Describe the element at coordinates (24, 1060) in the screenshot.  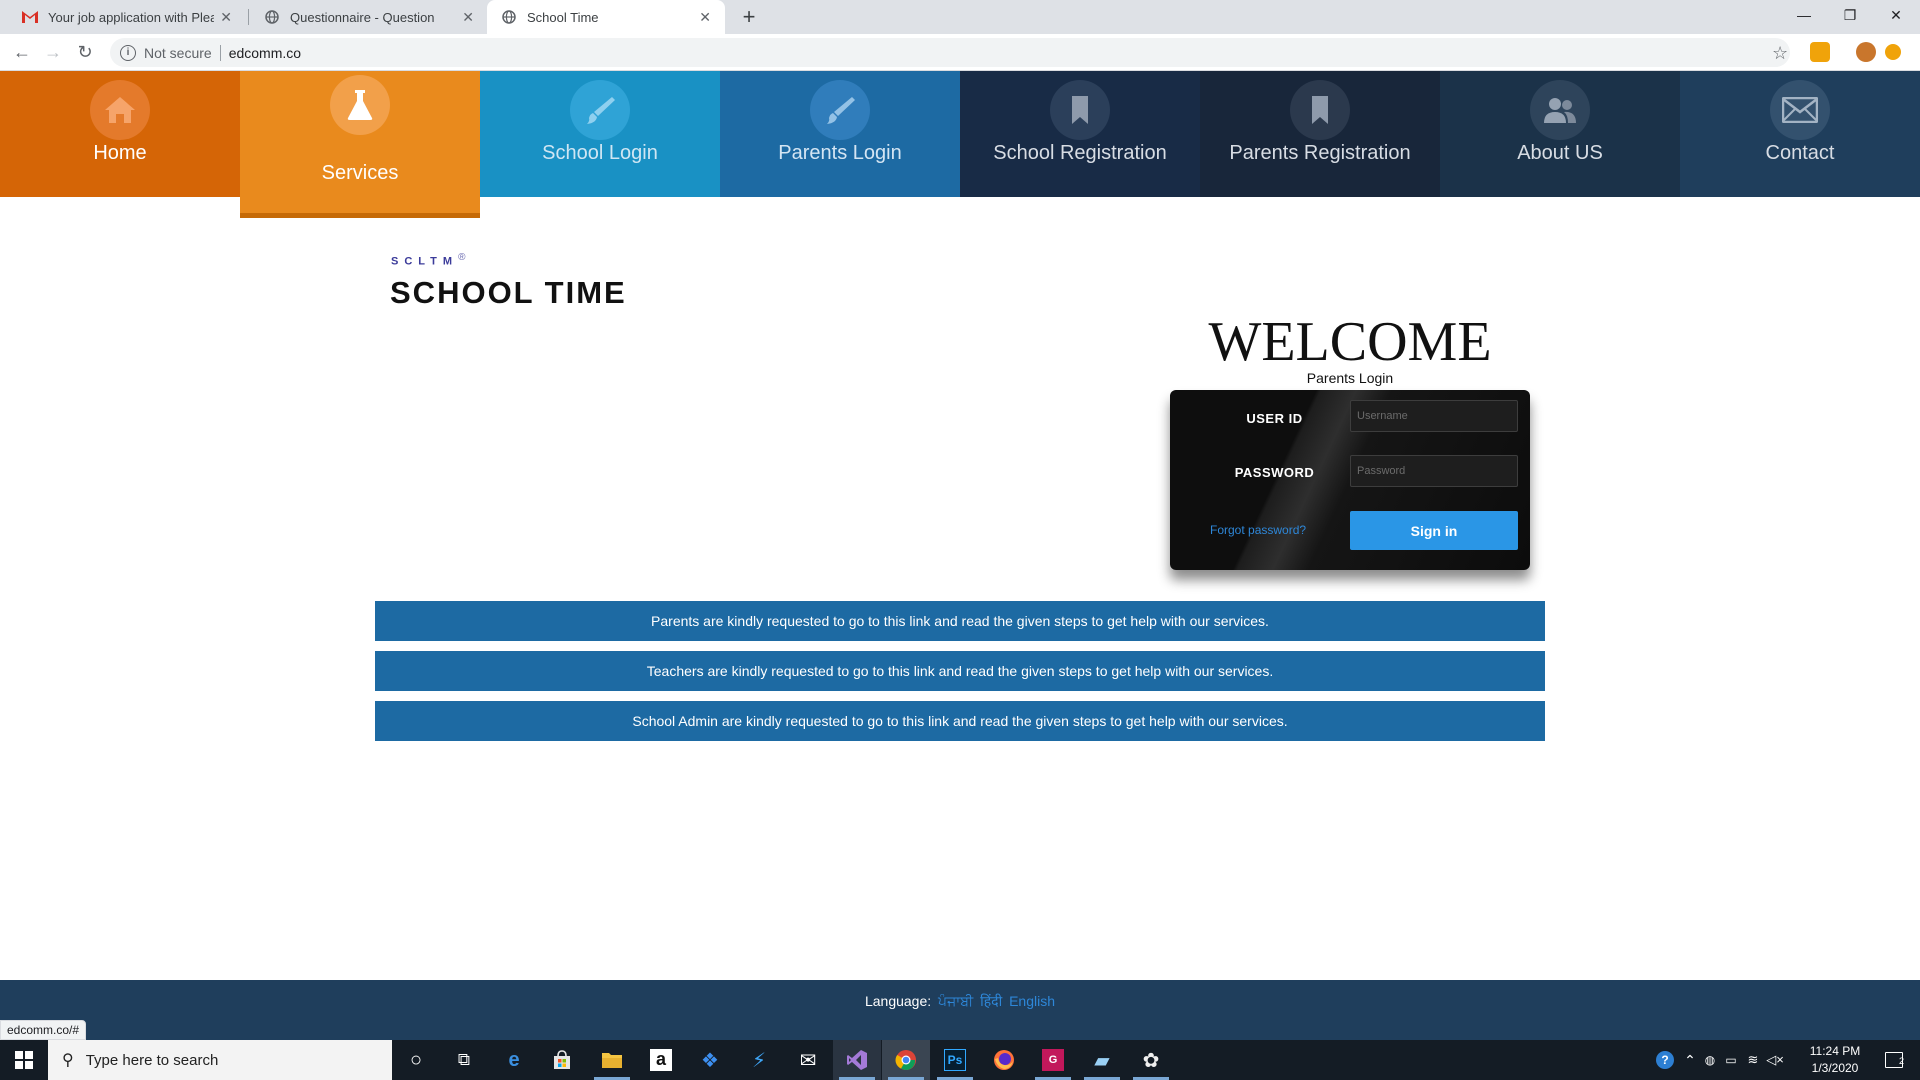
I see `windows-start-icon` at that location.